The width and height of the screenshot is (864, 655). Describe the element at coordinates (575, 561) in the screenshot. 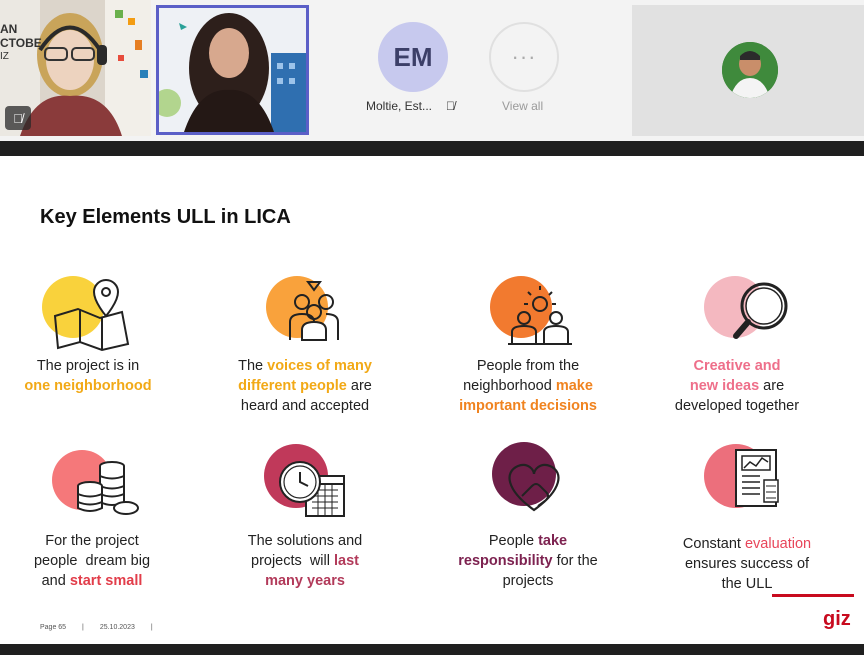

I see `caption-text: for the` at that location.